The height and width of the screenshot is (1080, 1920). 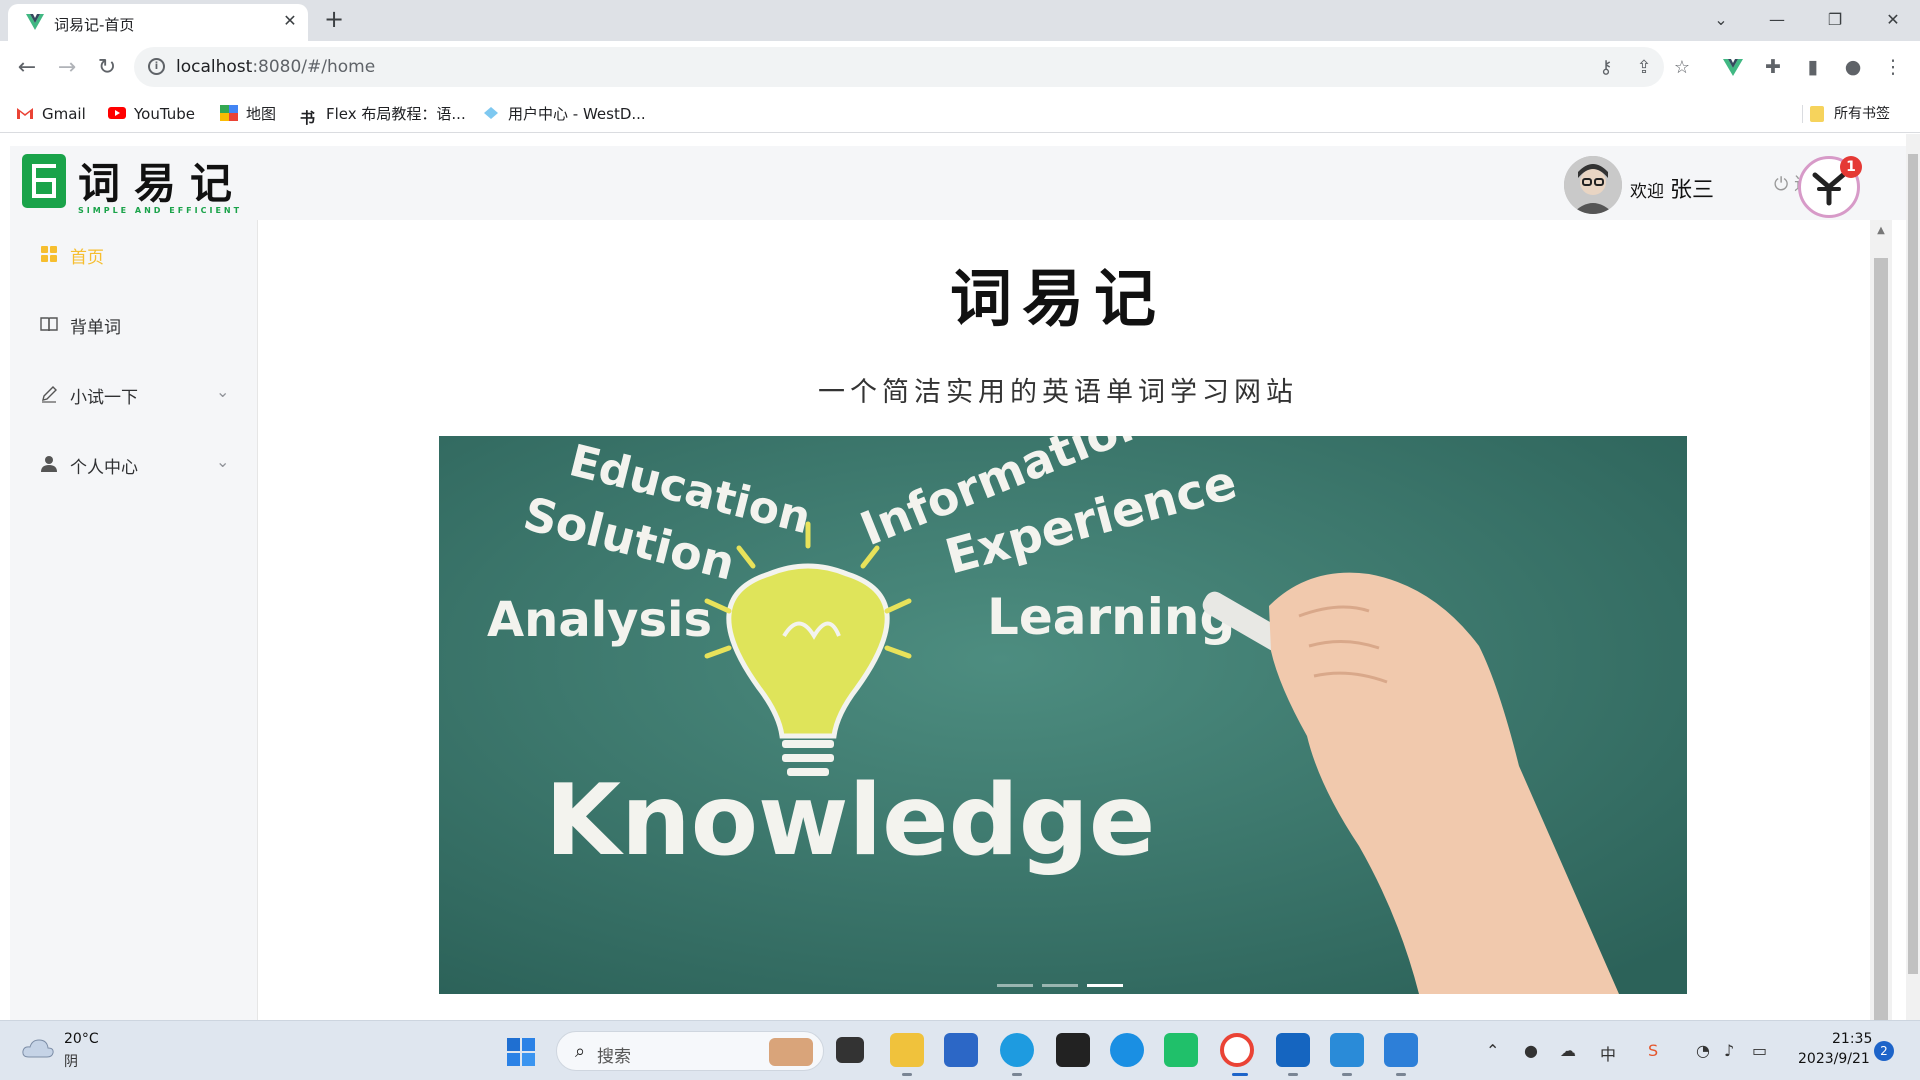 What do you see at coordinates (1817, 114) in the screenshot?
I see `folder-icon` at bounding box center [1817, 114].